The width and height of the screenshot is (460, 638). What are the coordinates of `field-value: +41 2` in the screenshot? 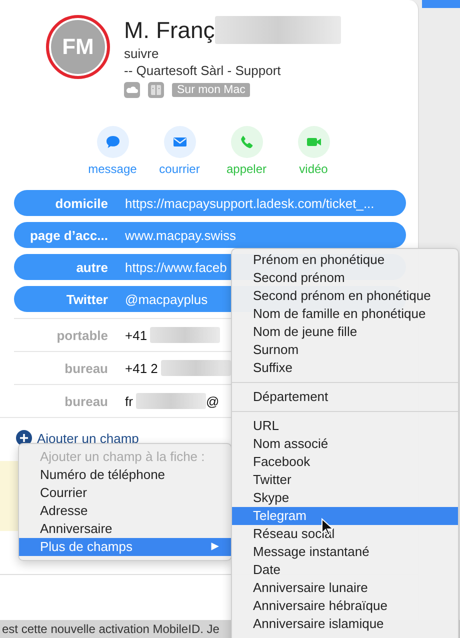 It's located at (141, 368).